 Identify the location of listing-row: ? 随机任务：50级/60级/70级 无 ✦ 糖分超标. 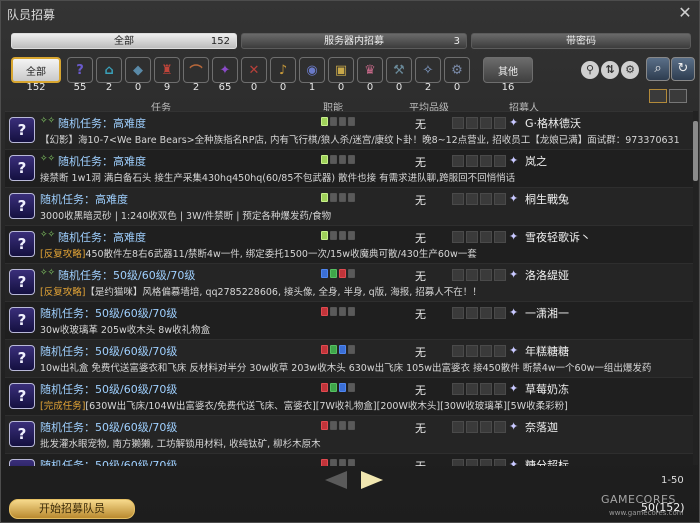
(349, 460).